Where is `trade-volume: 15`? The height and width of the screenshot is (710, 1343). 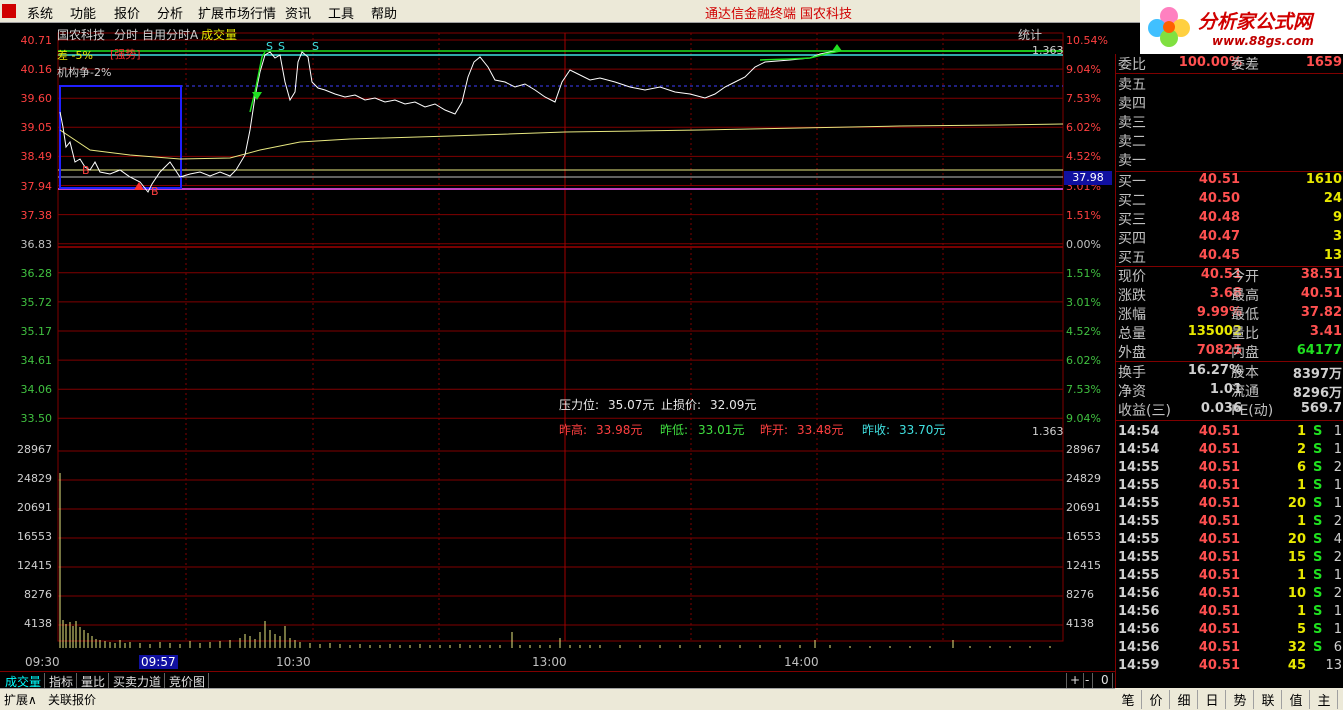 trade-volume: 15 is located at coordinates (1296, 557).